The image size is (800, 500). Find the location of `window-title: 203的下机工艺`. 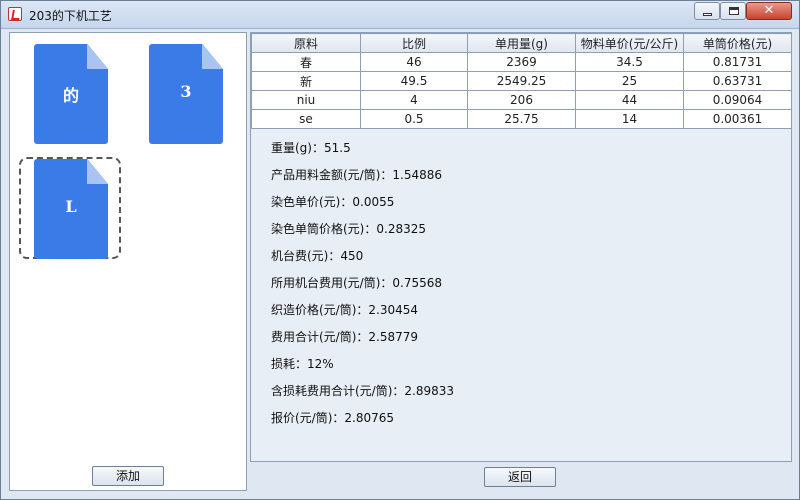

window-title: 203的下机工艺 is located at coordinates (70, 16).